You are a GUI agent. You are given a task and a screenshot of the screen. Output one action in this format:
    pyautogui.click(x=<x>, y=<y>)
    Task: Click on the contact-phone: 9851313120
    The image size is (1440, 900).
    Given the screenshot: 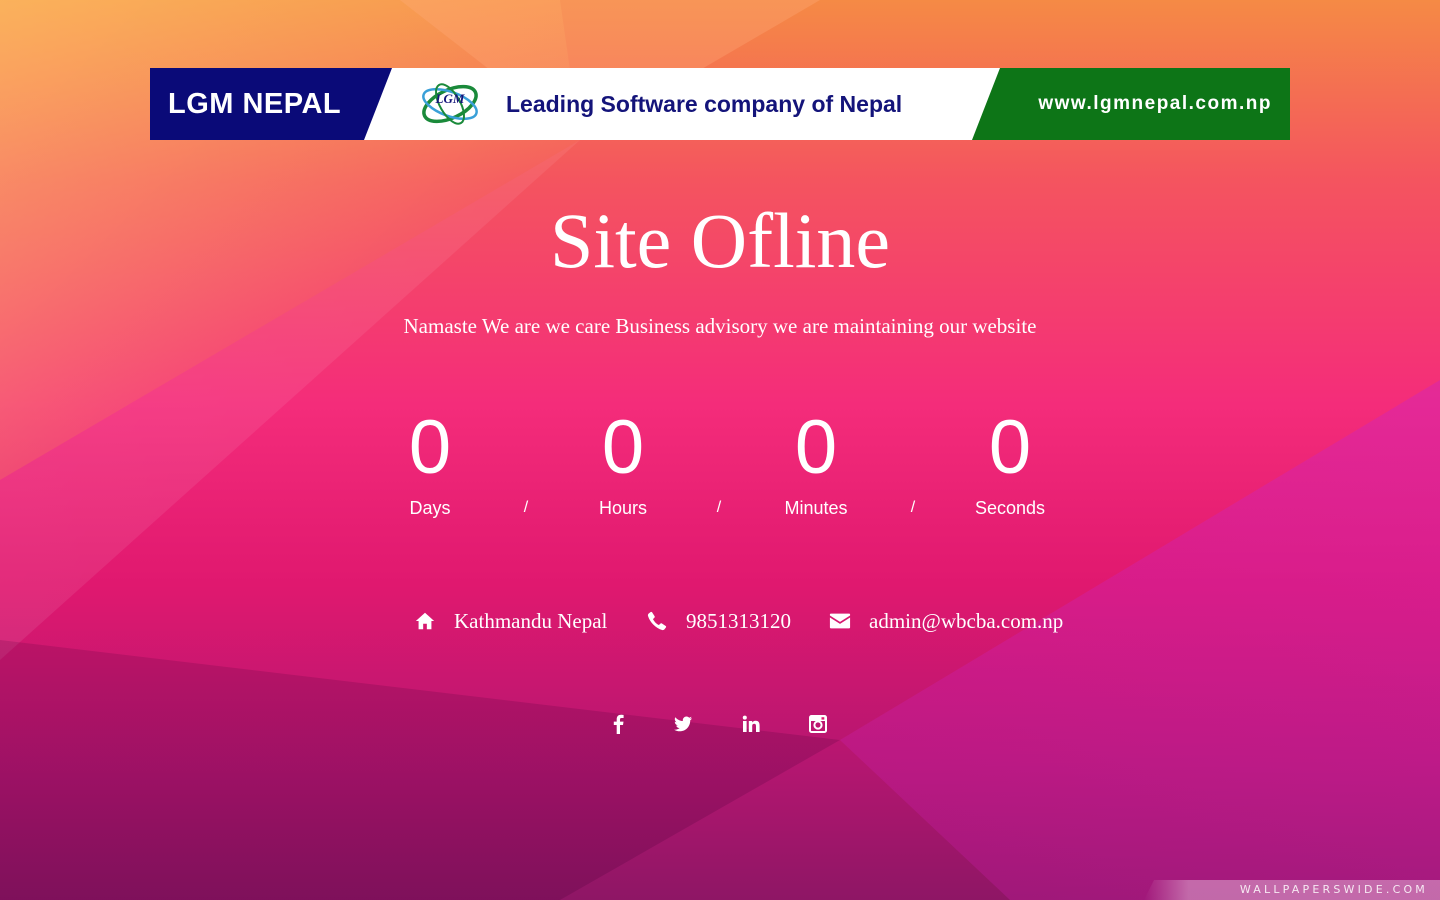 What is the action you would take?
    pyautogui.click(x=718, y=621)
    